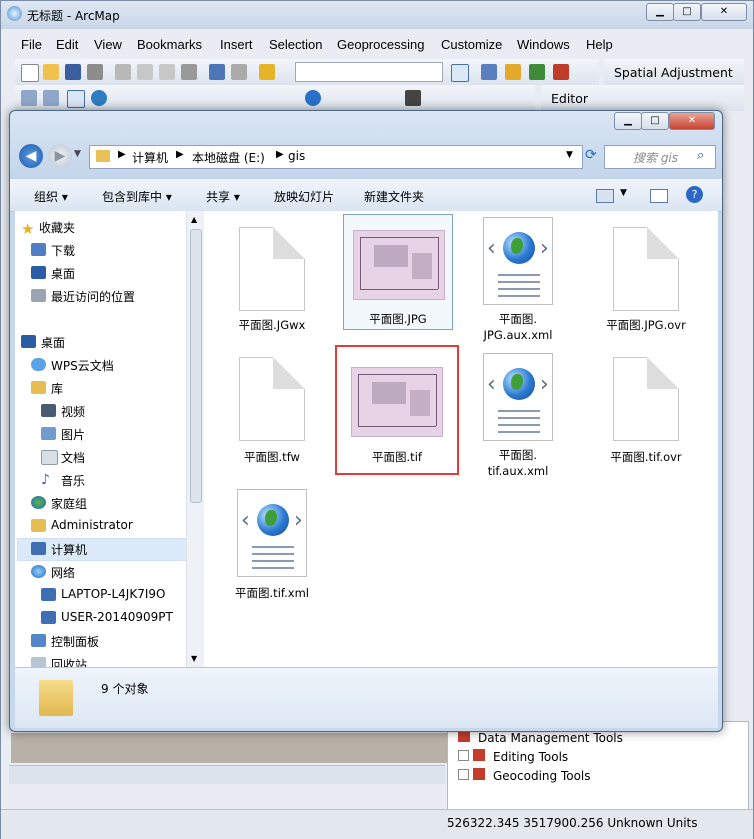 Image resolution: width=754 pixels, height=839 pixels. What do you see at coordinates (76, 99) in the screenshot?
I see `pan-icon` at bounding box center [76, 99].